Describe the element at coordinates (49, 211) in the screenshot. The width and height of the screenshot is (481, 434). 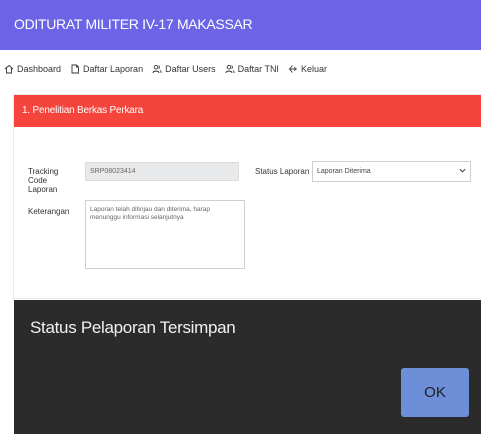
I see `keterangan-label: Keterangan` at that location.